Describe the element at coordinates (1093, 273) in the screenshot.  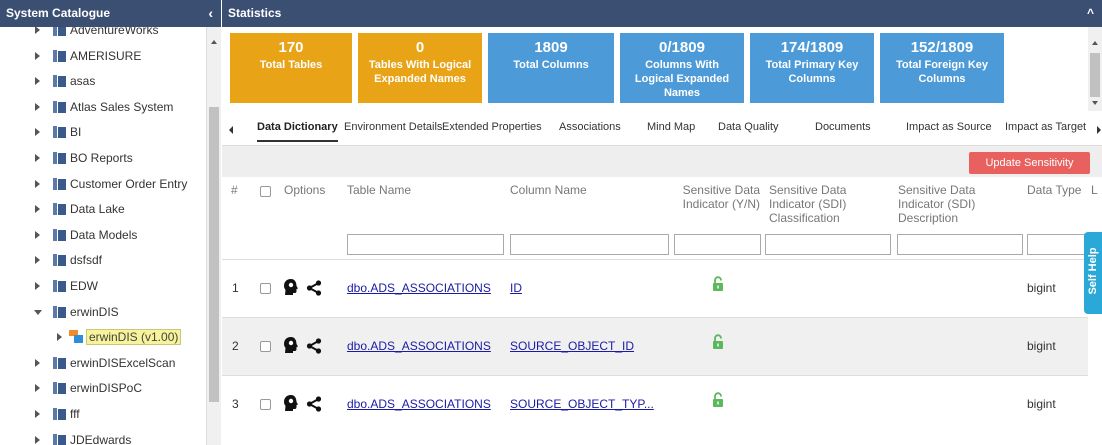
I see `self-help-button: Self Help` at that location.